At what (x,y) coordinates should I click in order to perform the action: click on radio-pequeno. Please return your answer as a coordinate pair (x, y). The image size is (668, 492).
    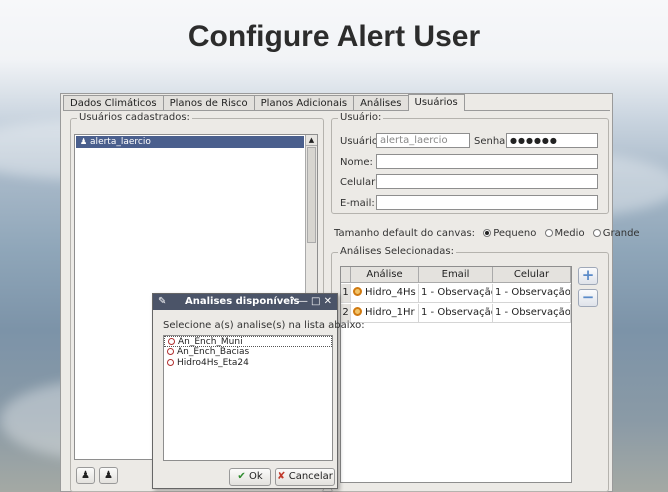
    Looking at the image, I should click on (487, 233).